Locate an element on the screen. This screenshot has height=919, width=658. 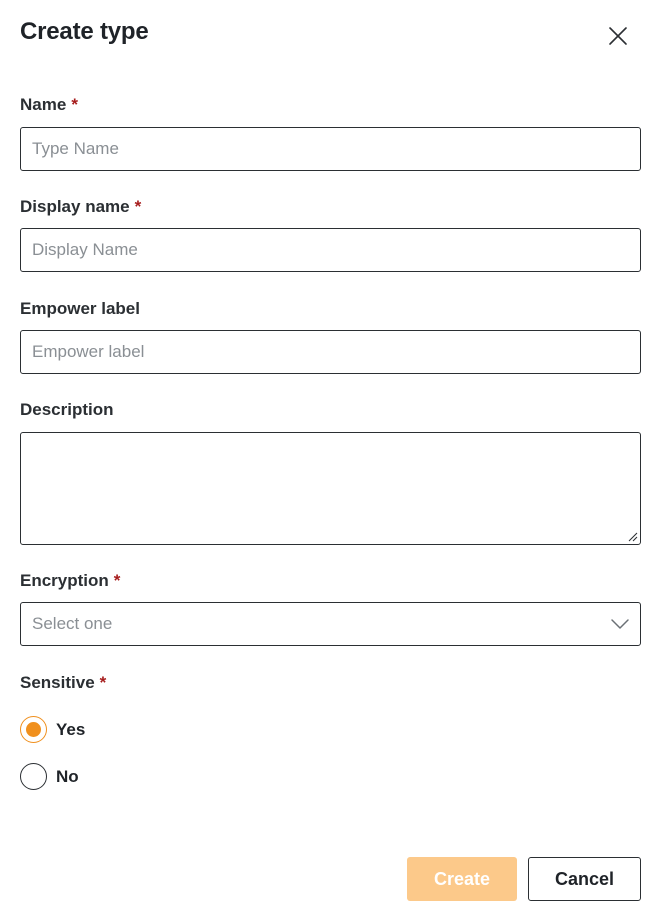
display-name-label-text: Display name is located at coordinates (75, 206).